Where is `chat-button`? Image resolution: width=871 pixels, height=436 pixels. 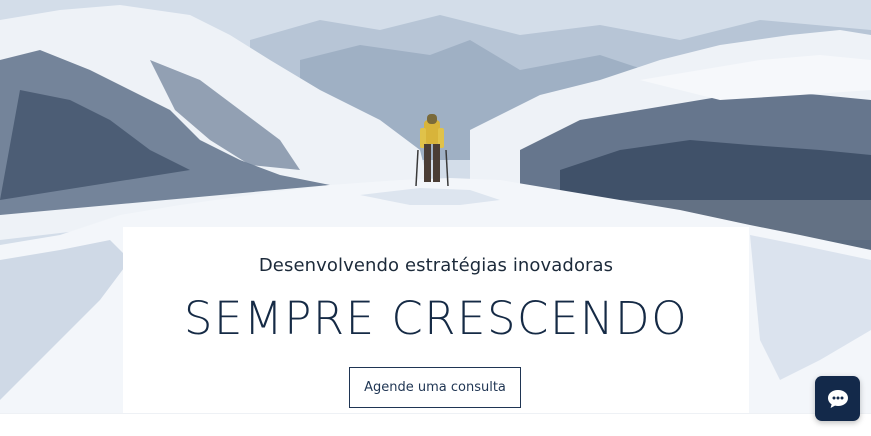 chat-button is located at coordinates (837, 398).